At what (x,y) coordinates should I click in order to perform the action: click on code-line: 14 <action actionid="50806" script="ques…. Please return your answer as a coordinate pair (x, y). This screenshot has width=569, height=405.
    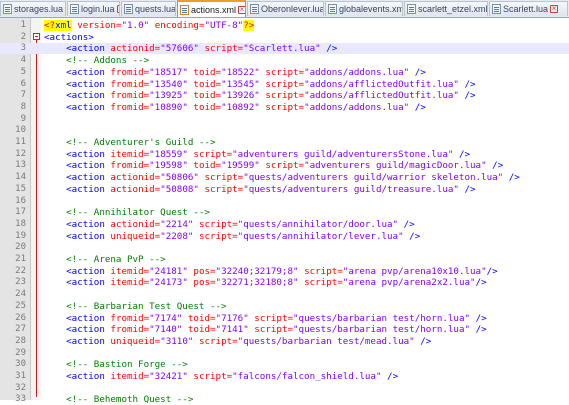
    Looking at the image, I should click on (284, 177).